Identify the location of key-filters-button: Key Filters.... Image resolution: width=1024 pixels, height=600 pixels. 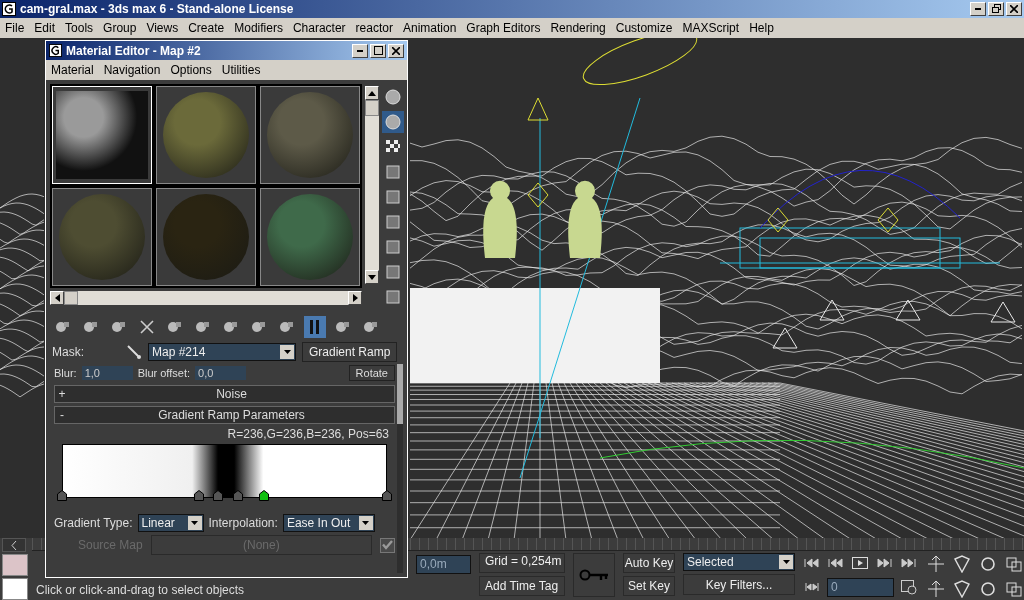
(739, 584).